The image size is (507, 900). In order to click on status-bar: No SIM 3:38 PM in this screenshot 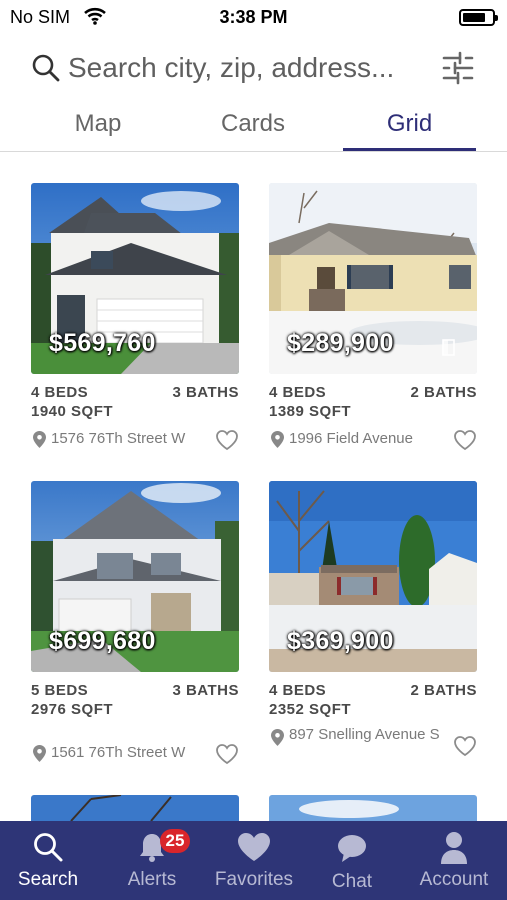, I will do `click(253, 17)`.